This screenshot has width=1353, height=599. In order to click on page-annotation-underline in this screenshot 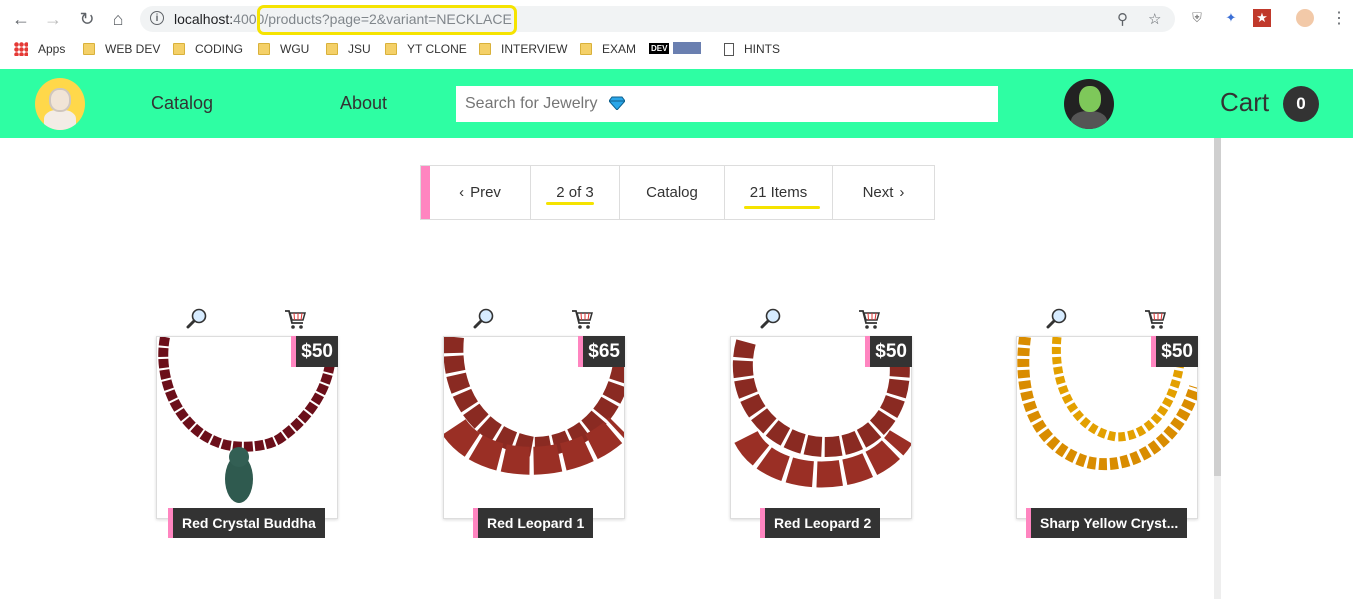, I will do `click(570, 203)`.